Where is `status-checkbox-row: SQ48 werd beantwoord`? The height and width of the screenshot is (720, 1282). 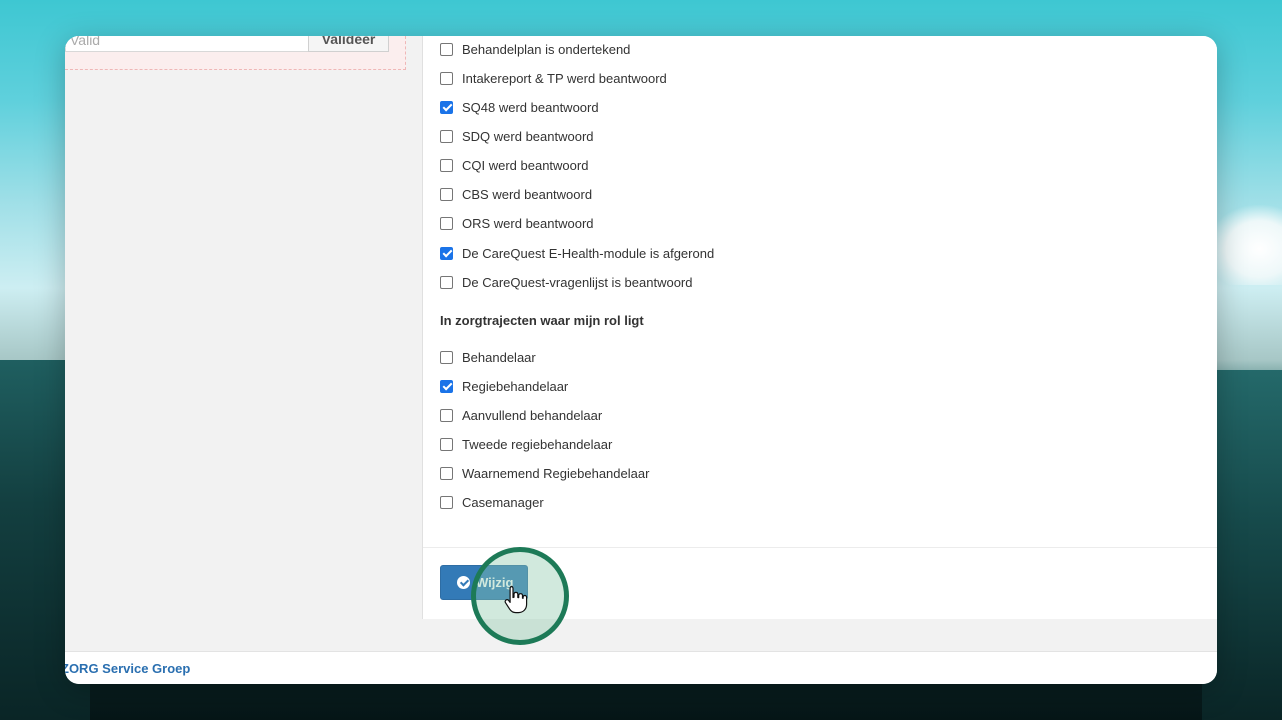 status-checkbox-row: SQ48 werd beantwoord is located at coordinates (519, 107).